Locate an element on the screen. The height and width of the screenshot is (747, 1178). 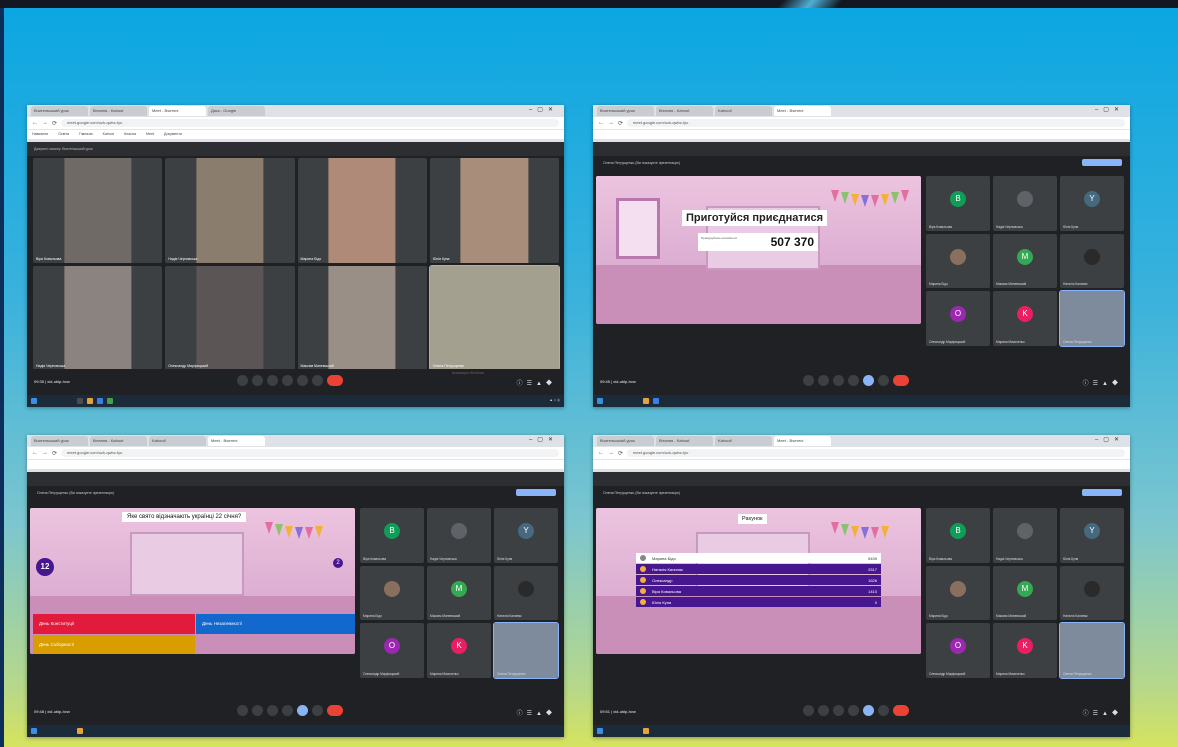
participant-tile: Юлія Купа is located at coordinates (494, 210).